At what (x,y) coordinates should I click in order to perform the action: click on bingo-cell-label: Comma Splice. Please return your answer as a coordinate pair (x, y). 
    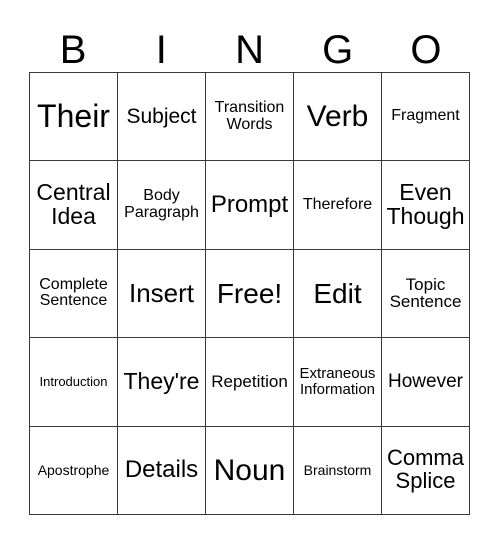
    Looking at the image, I should click on (425, 469).